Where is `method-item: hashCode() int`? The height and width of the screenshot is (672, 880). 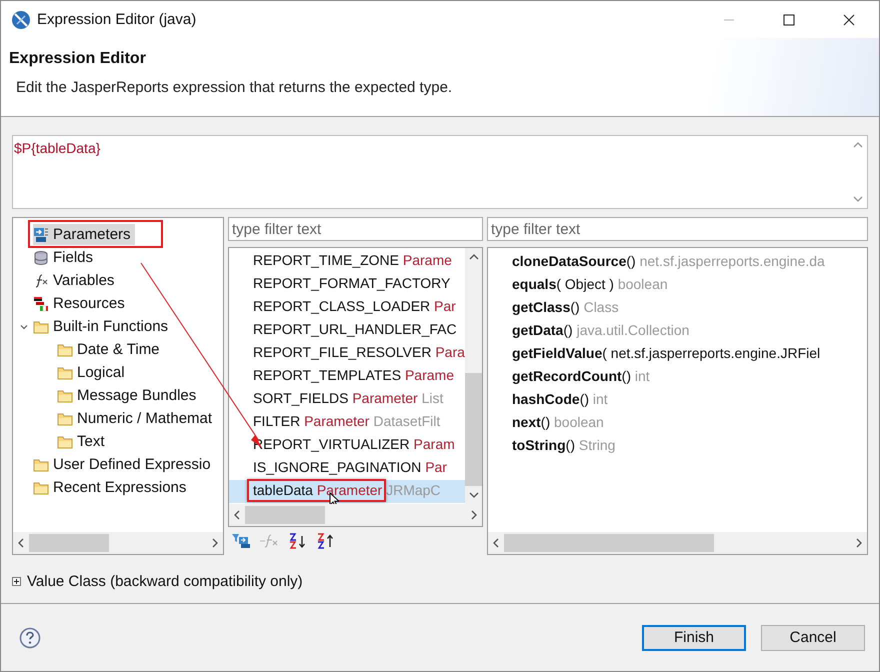 method-item: hashCode() int is located at coordinates (689, 399).